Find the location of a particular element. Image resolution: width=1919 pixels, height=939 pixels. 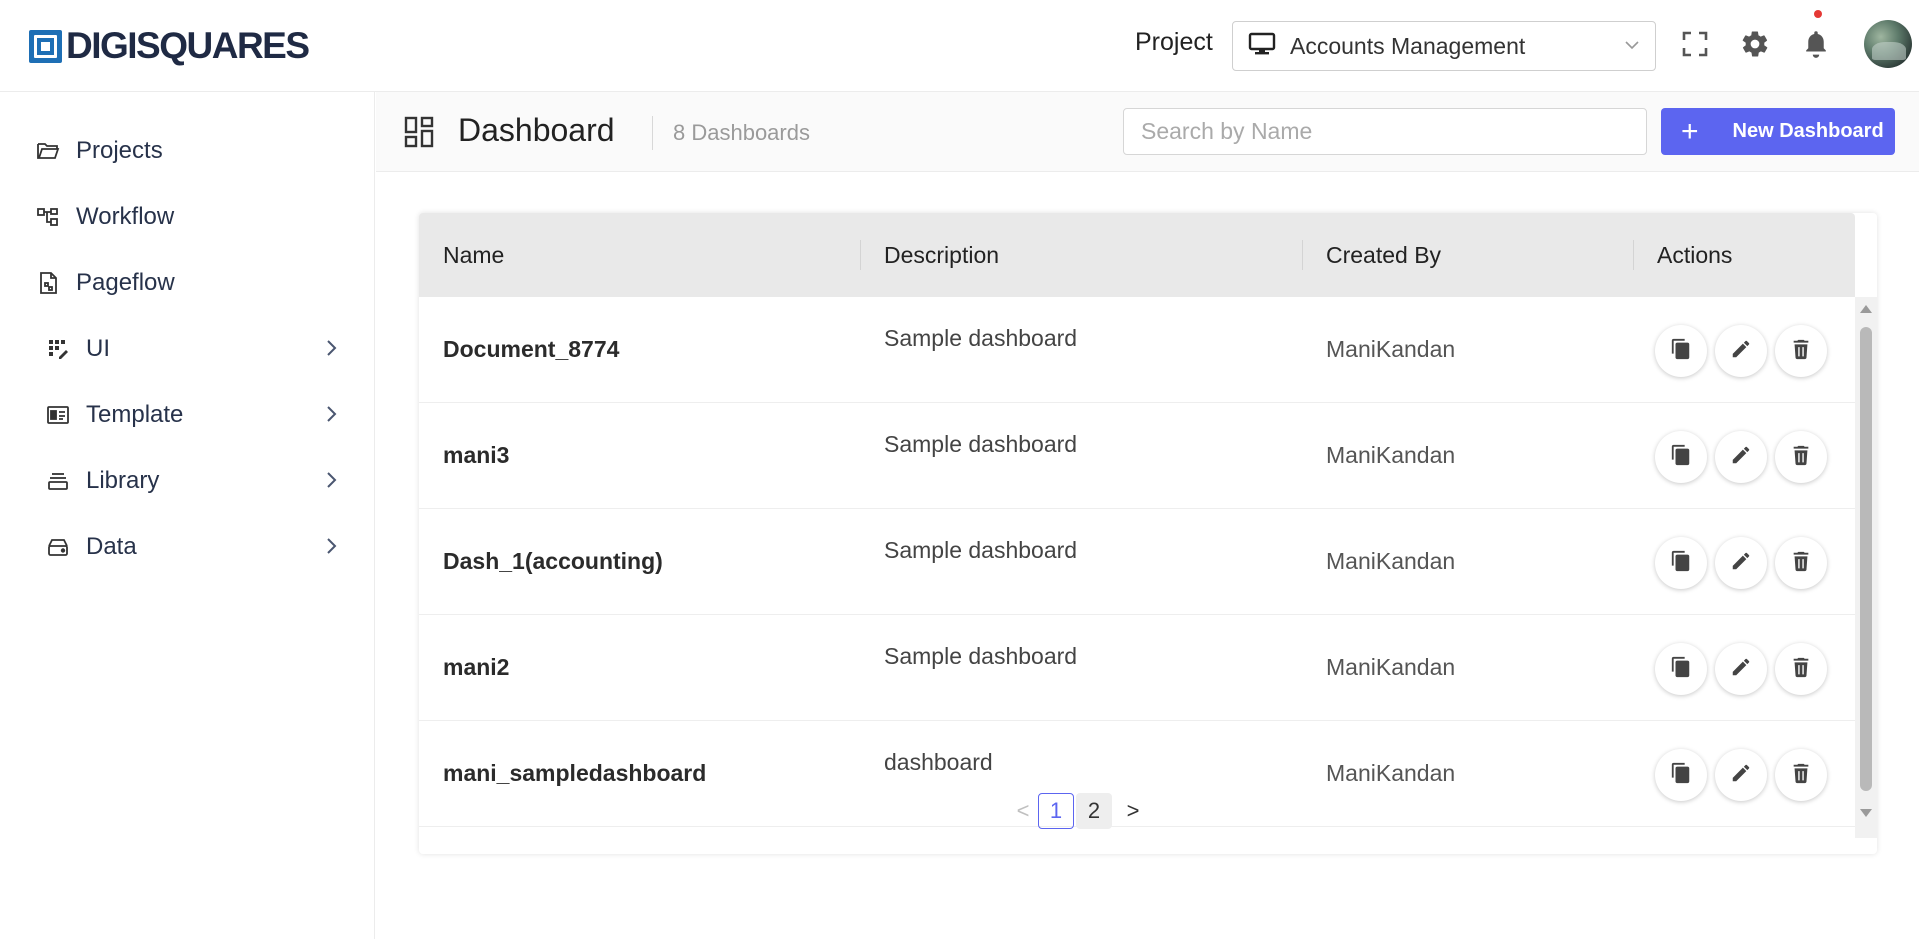

scroll-down-arrow-icon is located at coordinates (1866, 813).